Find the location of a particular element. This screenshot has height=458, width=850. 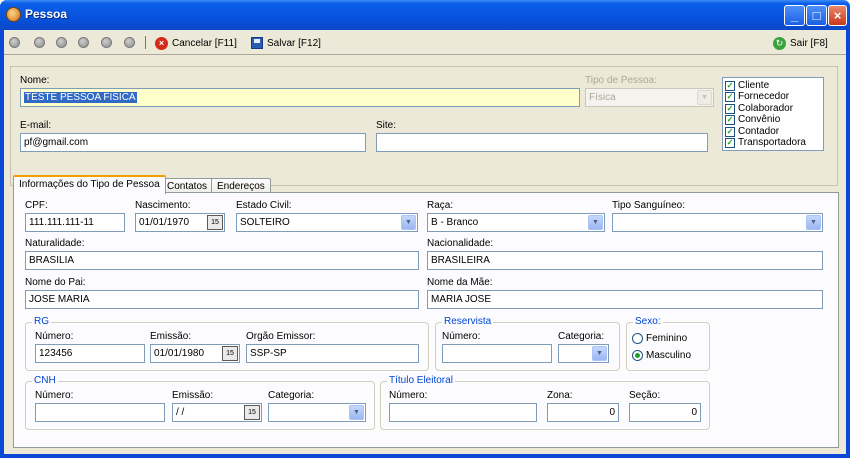

exit-icon: ↻ is located at coordinates (779, 43).